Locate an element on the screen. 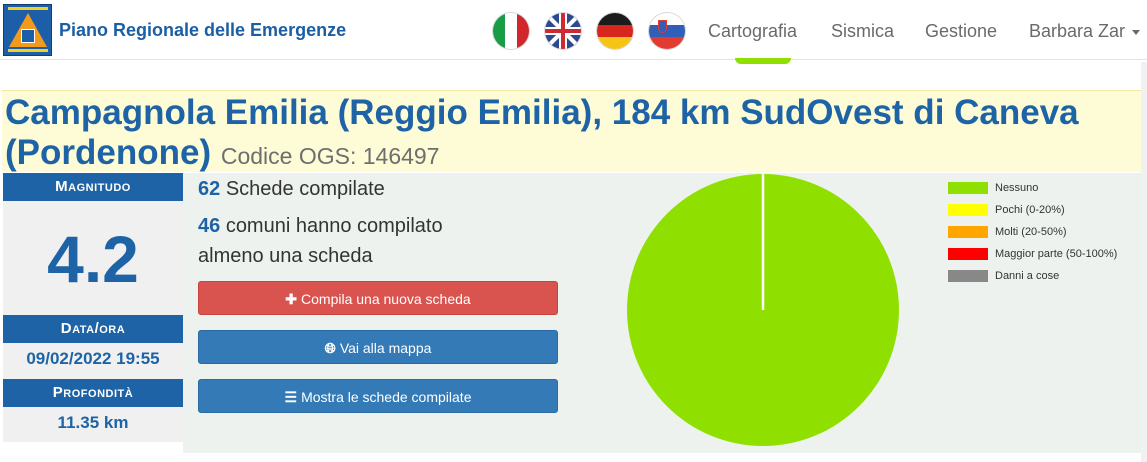 Image resolution: width=1147 pixels, height=462 pixels. datetime-value: 09/02/2022 19:55 is located at coordinates (93, 358).